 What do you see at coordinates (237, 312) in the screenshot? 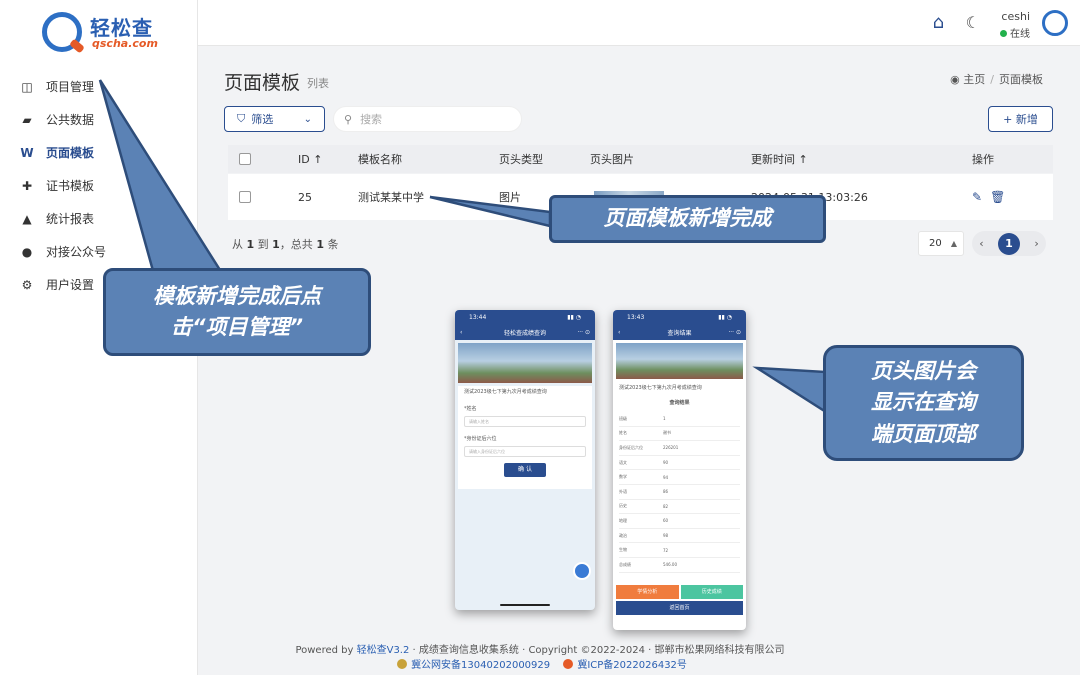
I see `callout-click-project: 模板新增完成后点 击“项目管理”` at bounding box center [237, 312].